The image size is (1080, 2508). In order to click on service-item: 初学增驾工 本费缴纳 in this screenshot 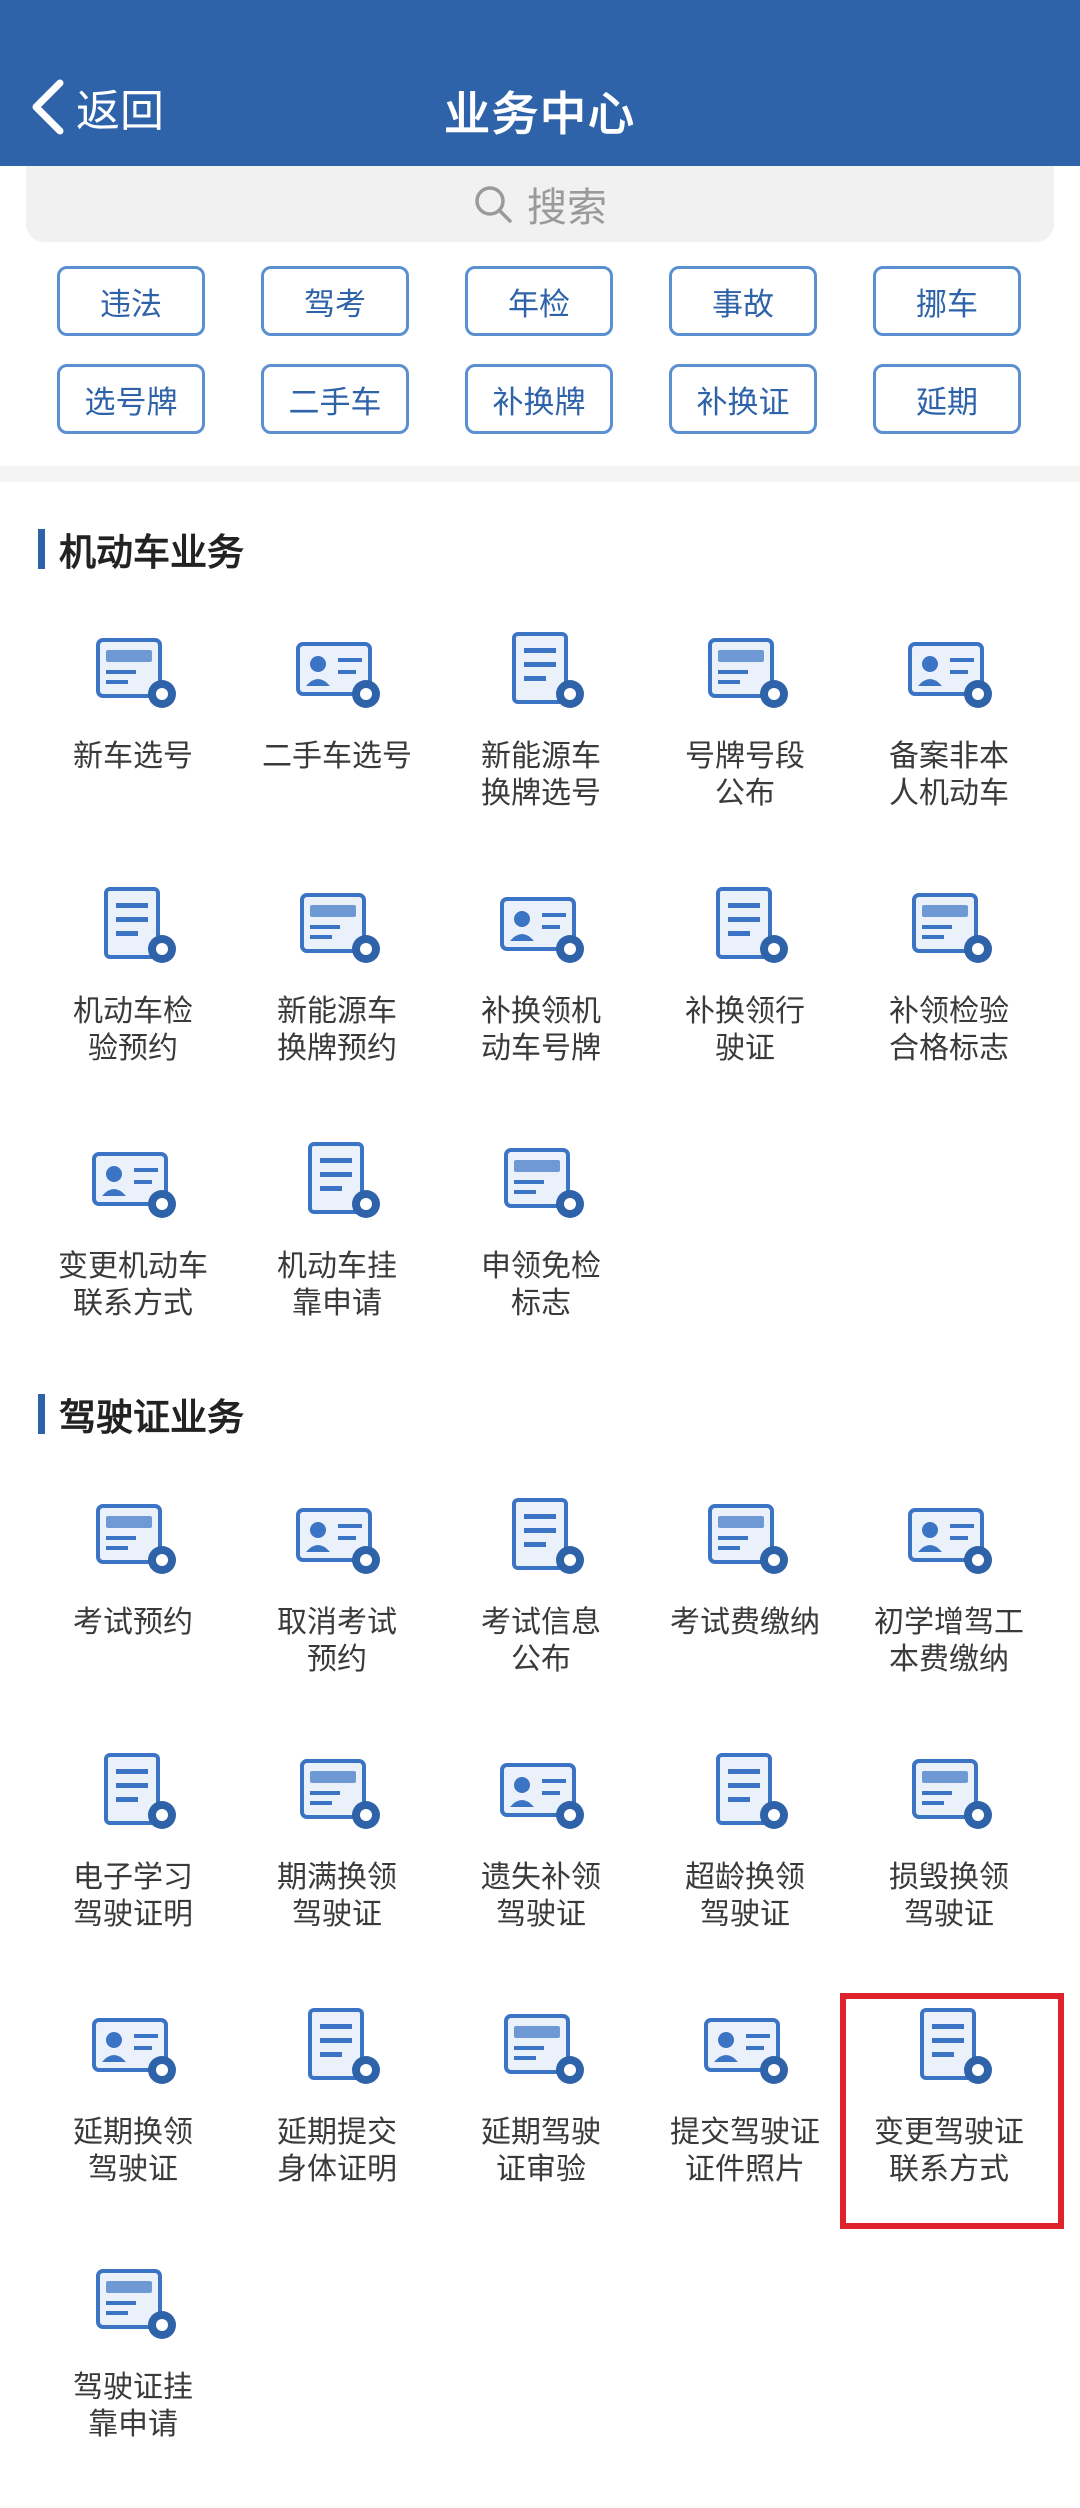, I will do `click(949, 1615)`.